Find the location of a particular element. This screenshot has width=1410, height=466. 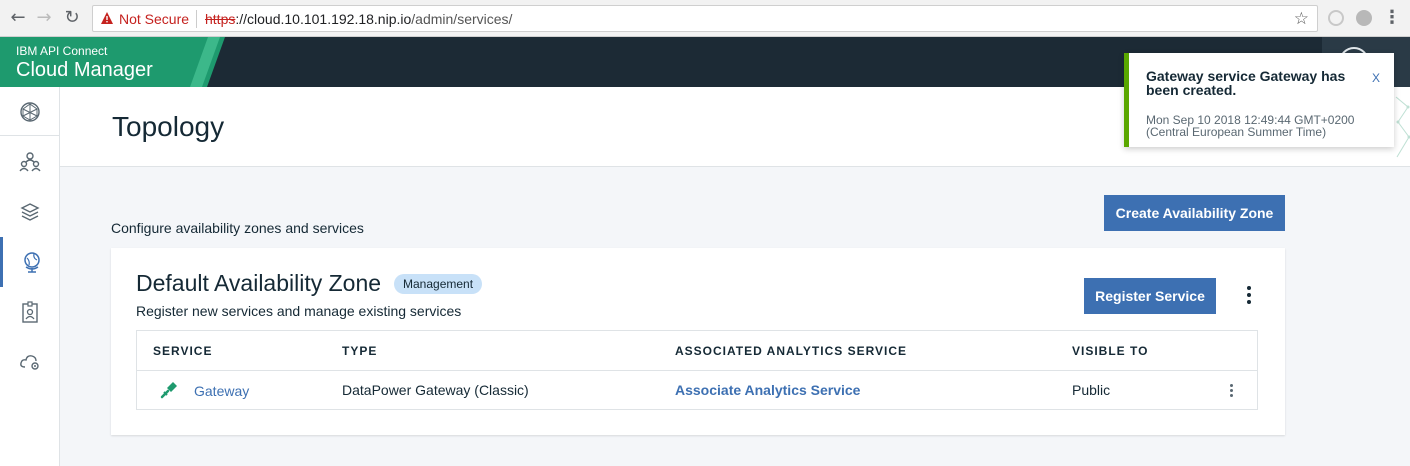

sidebar-item-resources is located at coordinates (30, 212).